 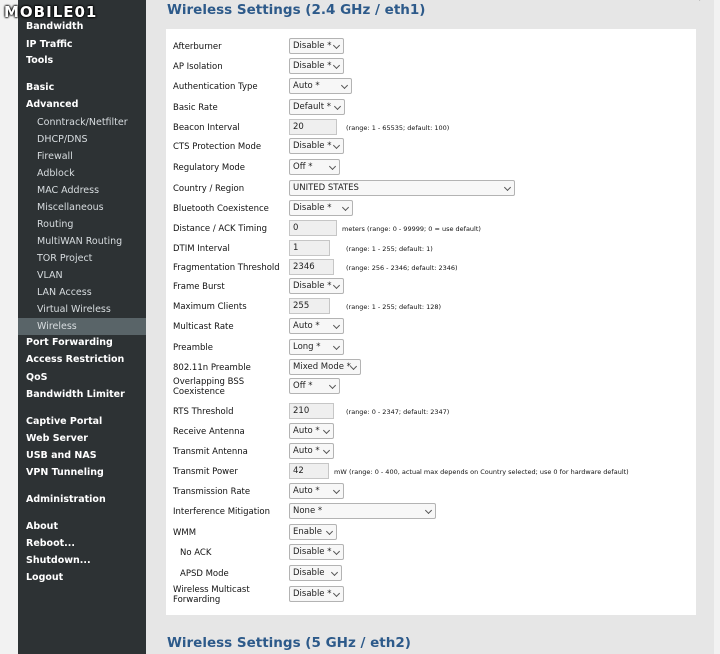 What do you see at coordinates (316, 326) in the screenshot?
I see `multicast-rate-select: Auto *` at bounding box center [316, 326].